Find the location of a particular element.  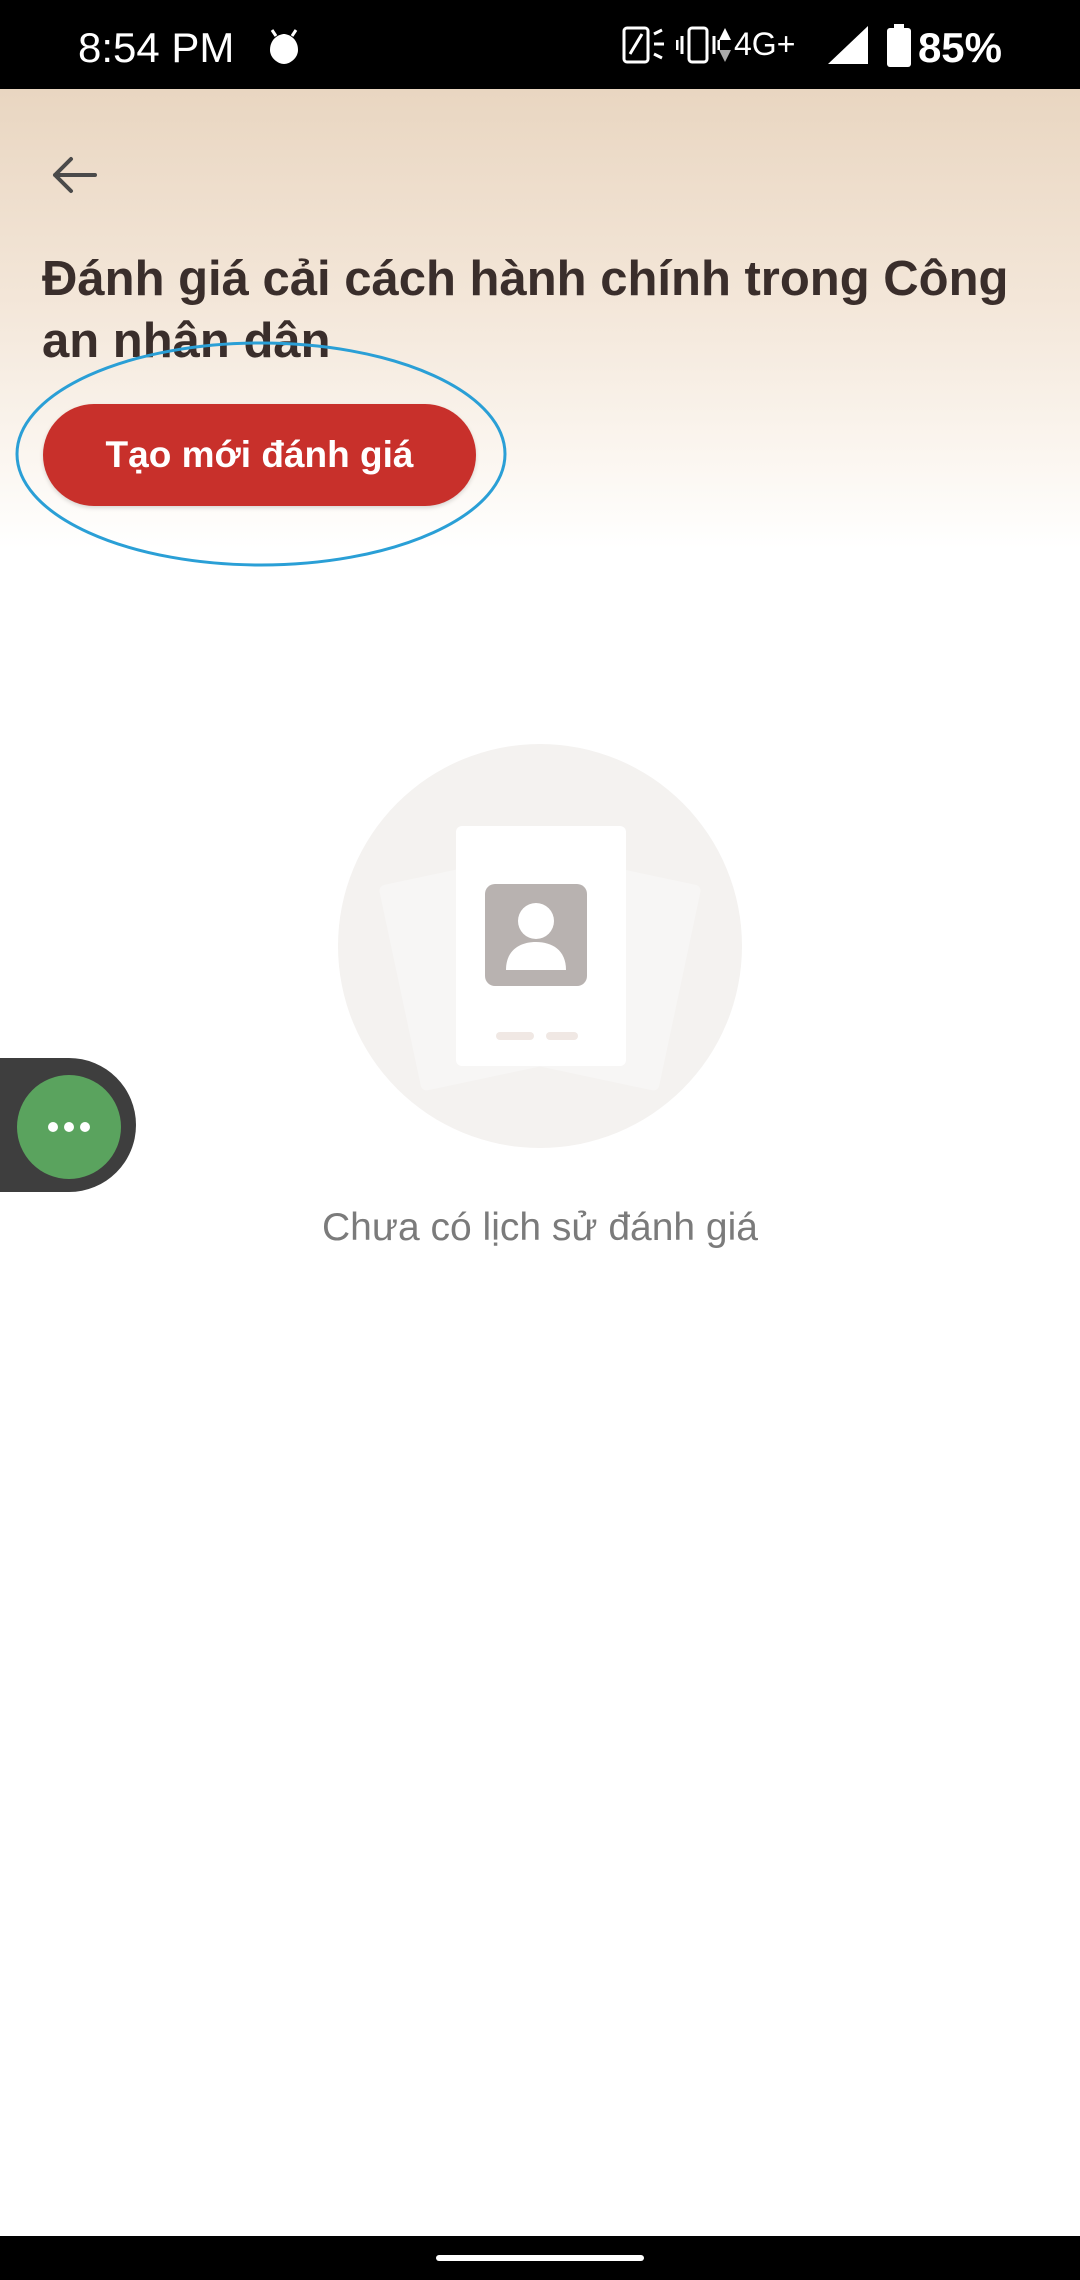

navigation-bar is located at coordinates (540, 2258).